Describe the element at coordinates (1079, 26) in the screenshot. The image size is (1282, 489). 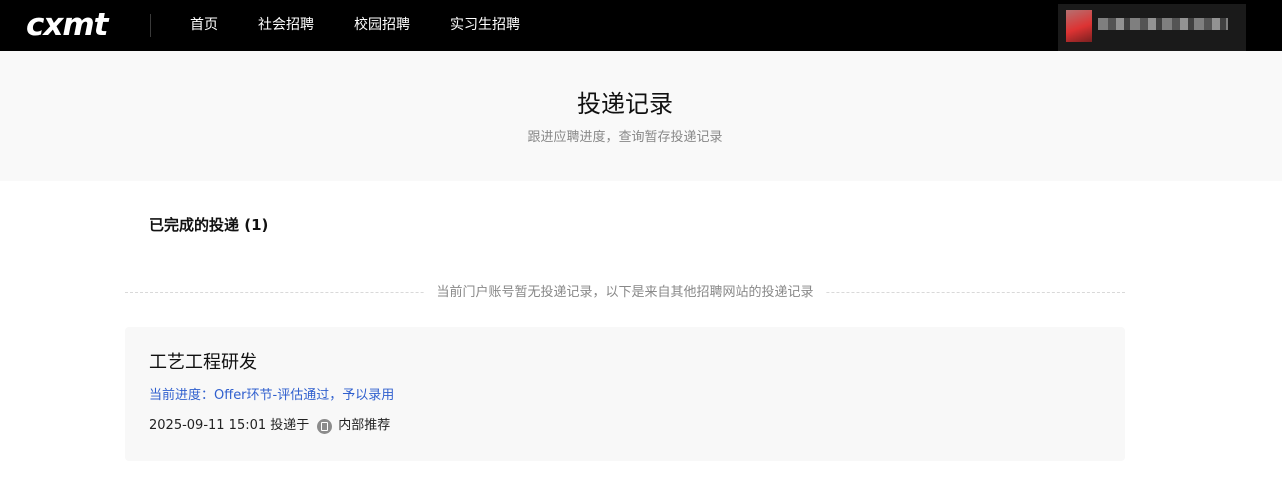
I see `avatar` at that location.